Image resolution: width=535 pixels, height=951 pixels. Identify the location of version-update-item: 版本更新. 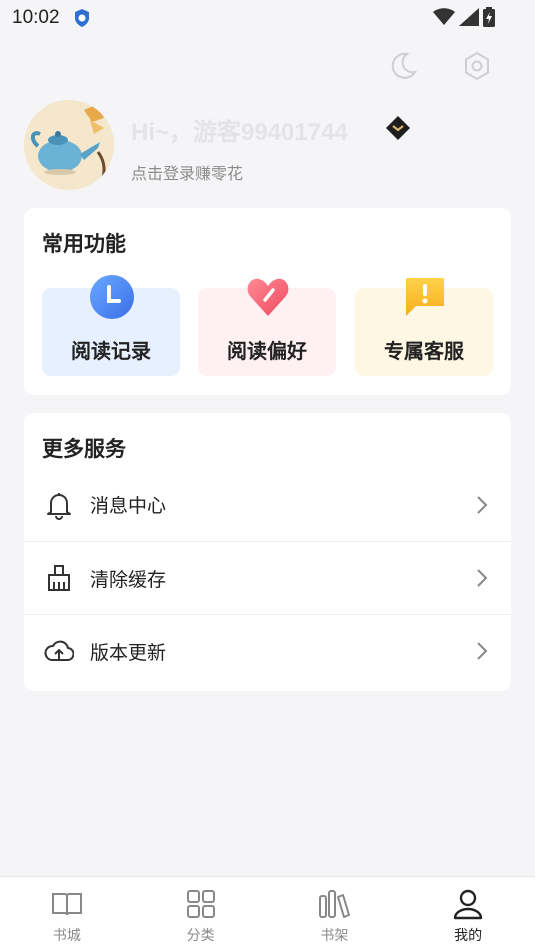
(267, 650).